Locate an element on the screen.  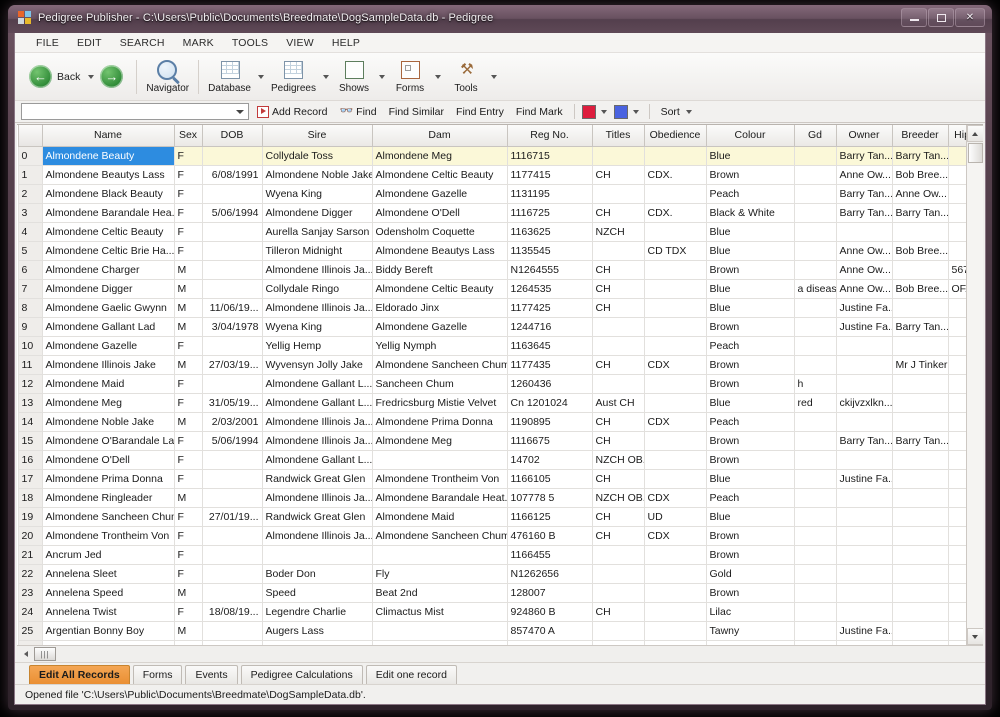
cell-sire: Augers Lass is located at coordinates (317, 631).